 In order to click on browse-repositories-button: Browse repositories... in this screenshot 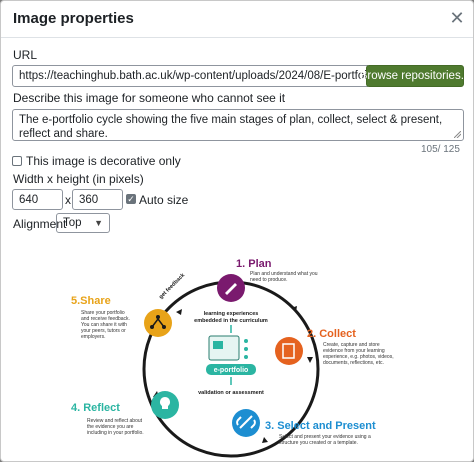, I will do `click(415, 76)`.